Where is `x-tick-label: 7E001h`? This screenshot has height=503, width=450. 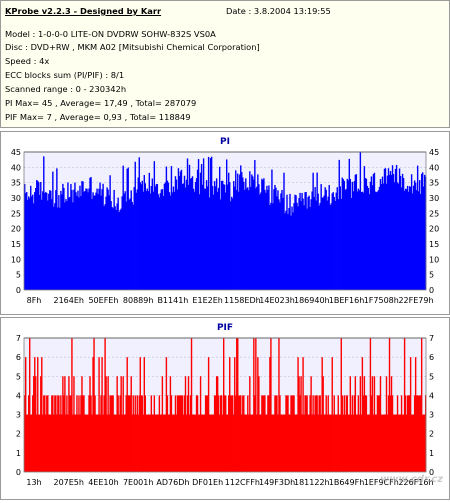
x-tick-label: 7E001h is located at coordinates (138, 482).